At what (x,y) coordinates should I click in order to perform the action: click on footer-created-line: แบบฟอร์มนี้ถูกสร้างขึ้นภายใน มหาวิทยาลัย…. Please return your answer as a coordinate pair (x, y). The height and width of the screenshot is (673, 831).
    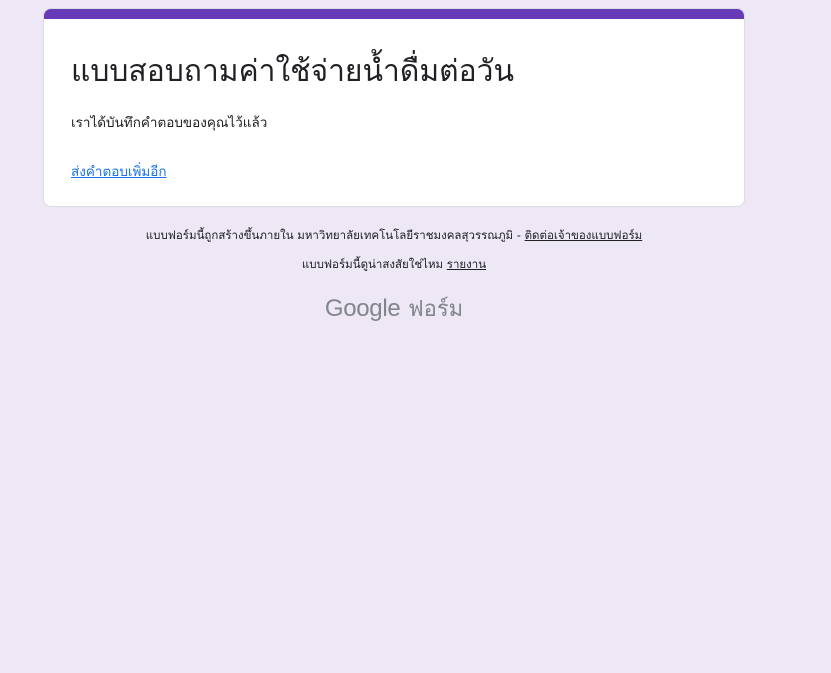
    Looking at the image, I should click on (394, 235).